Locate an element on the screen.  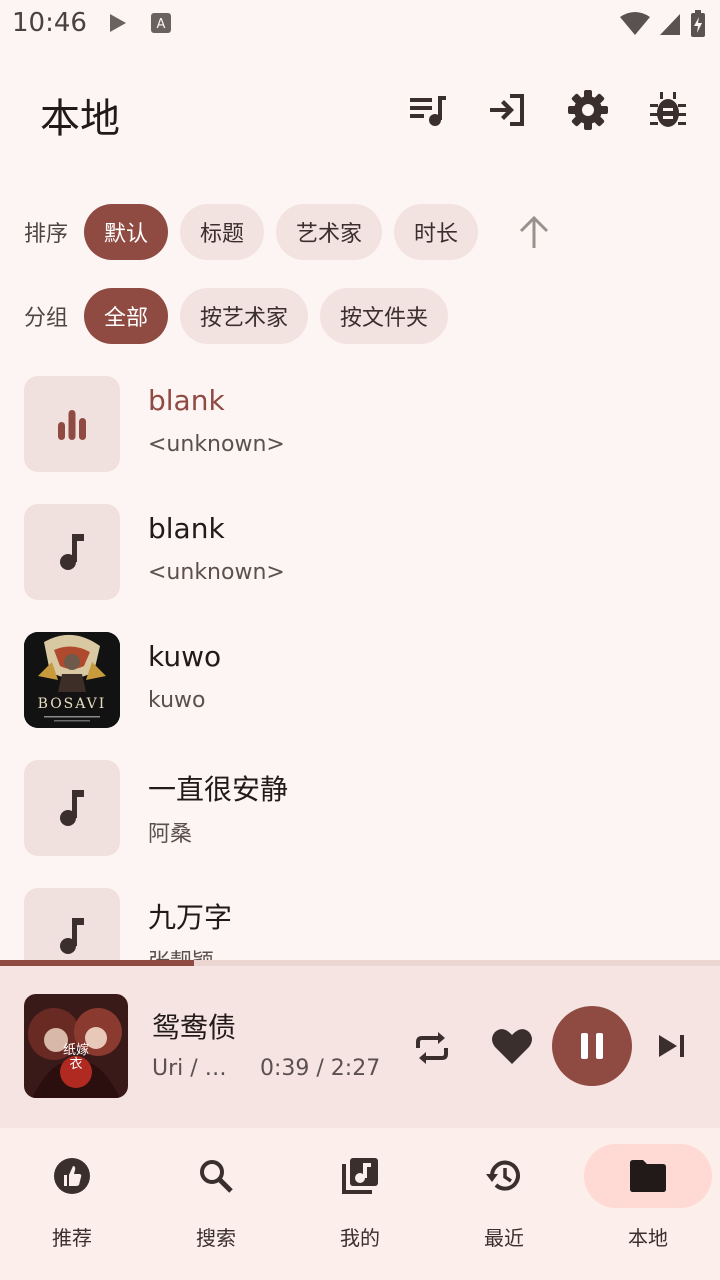
nav-item-recent: 最近 is located at coordinates (504, 1204).